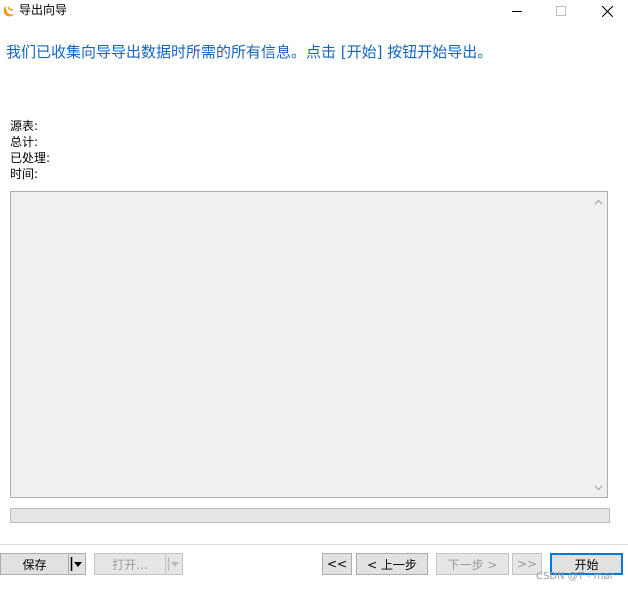  I want to click on scroll-up-button, so click(598, 201).